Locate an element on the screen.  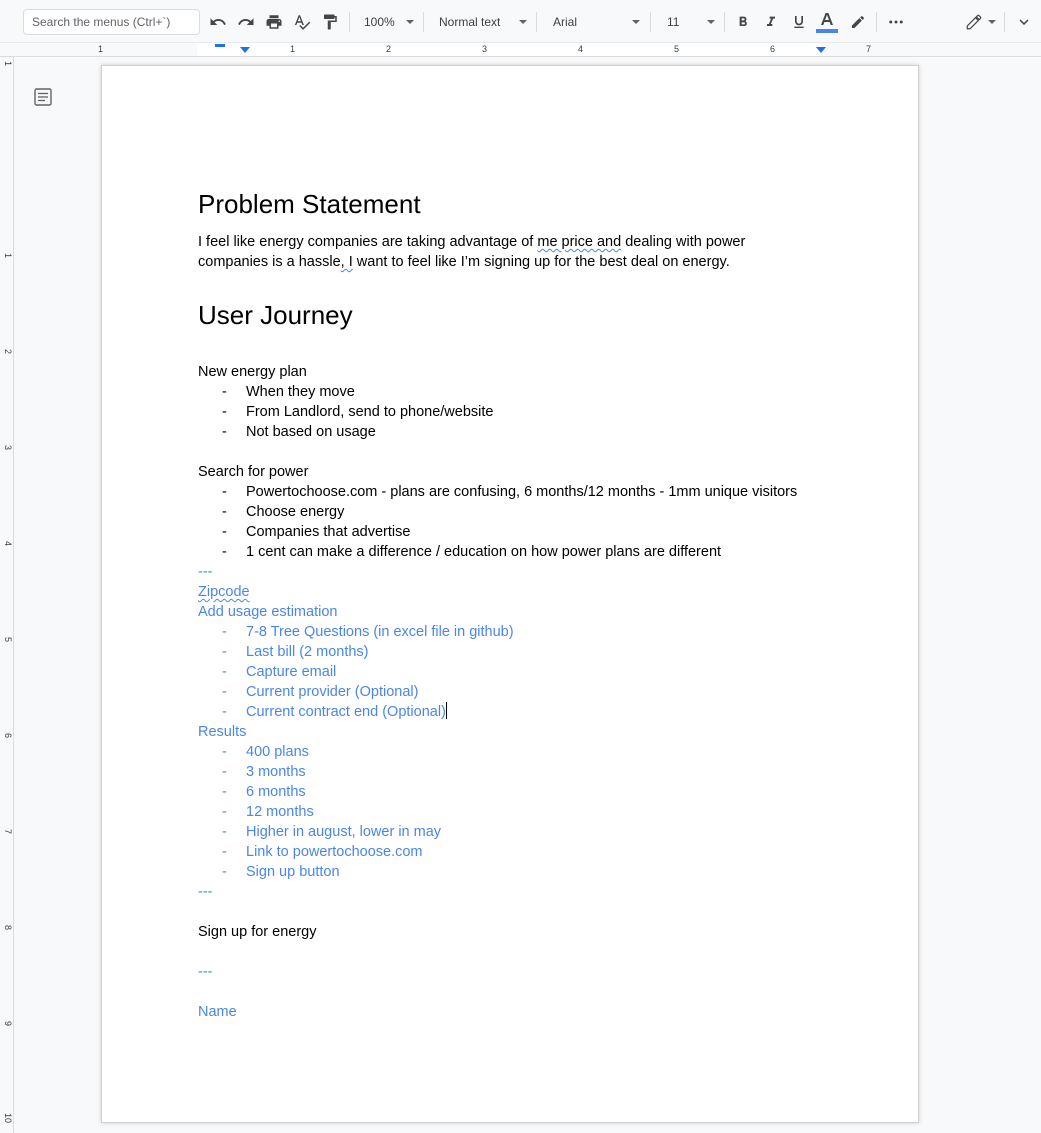
spelling-flagged-text: , I is located at coordinates (347, 262).